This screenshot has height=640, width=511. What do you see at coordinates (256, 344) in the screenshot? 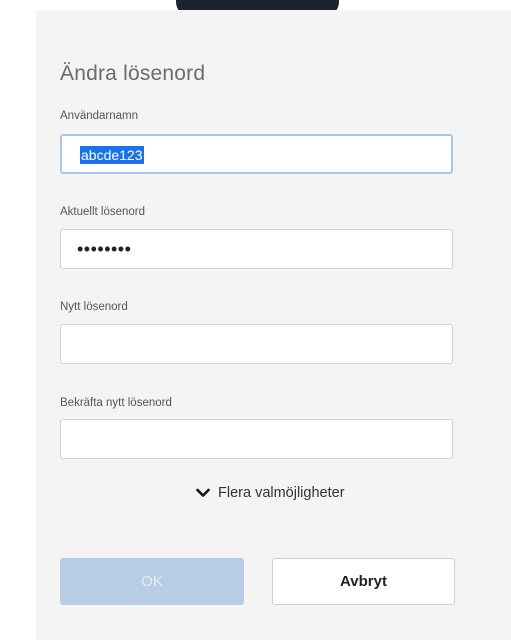
I see `new-password-field` at bounding box center [256, 344].